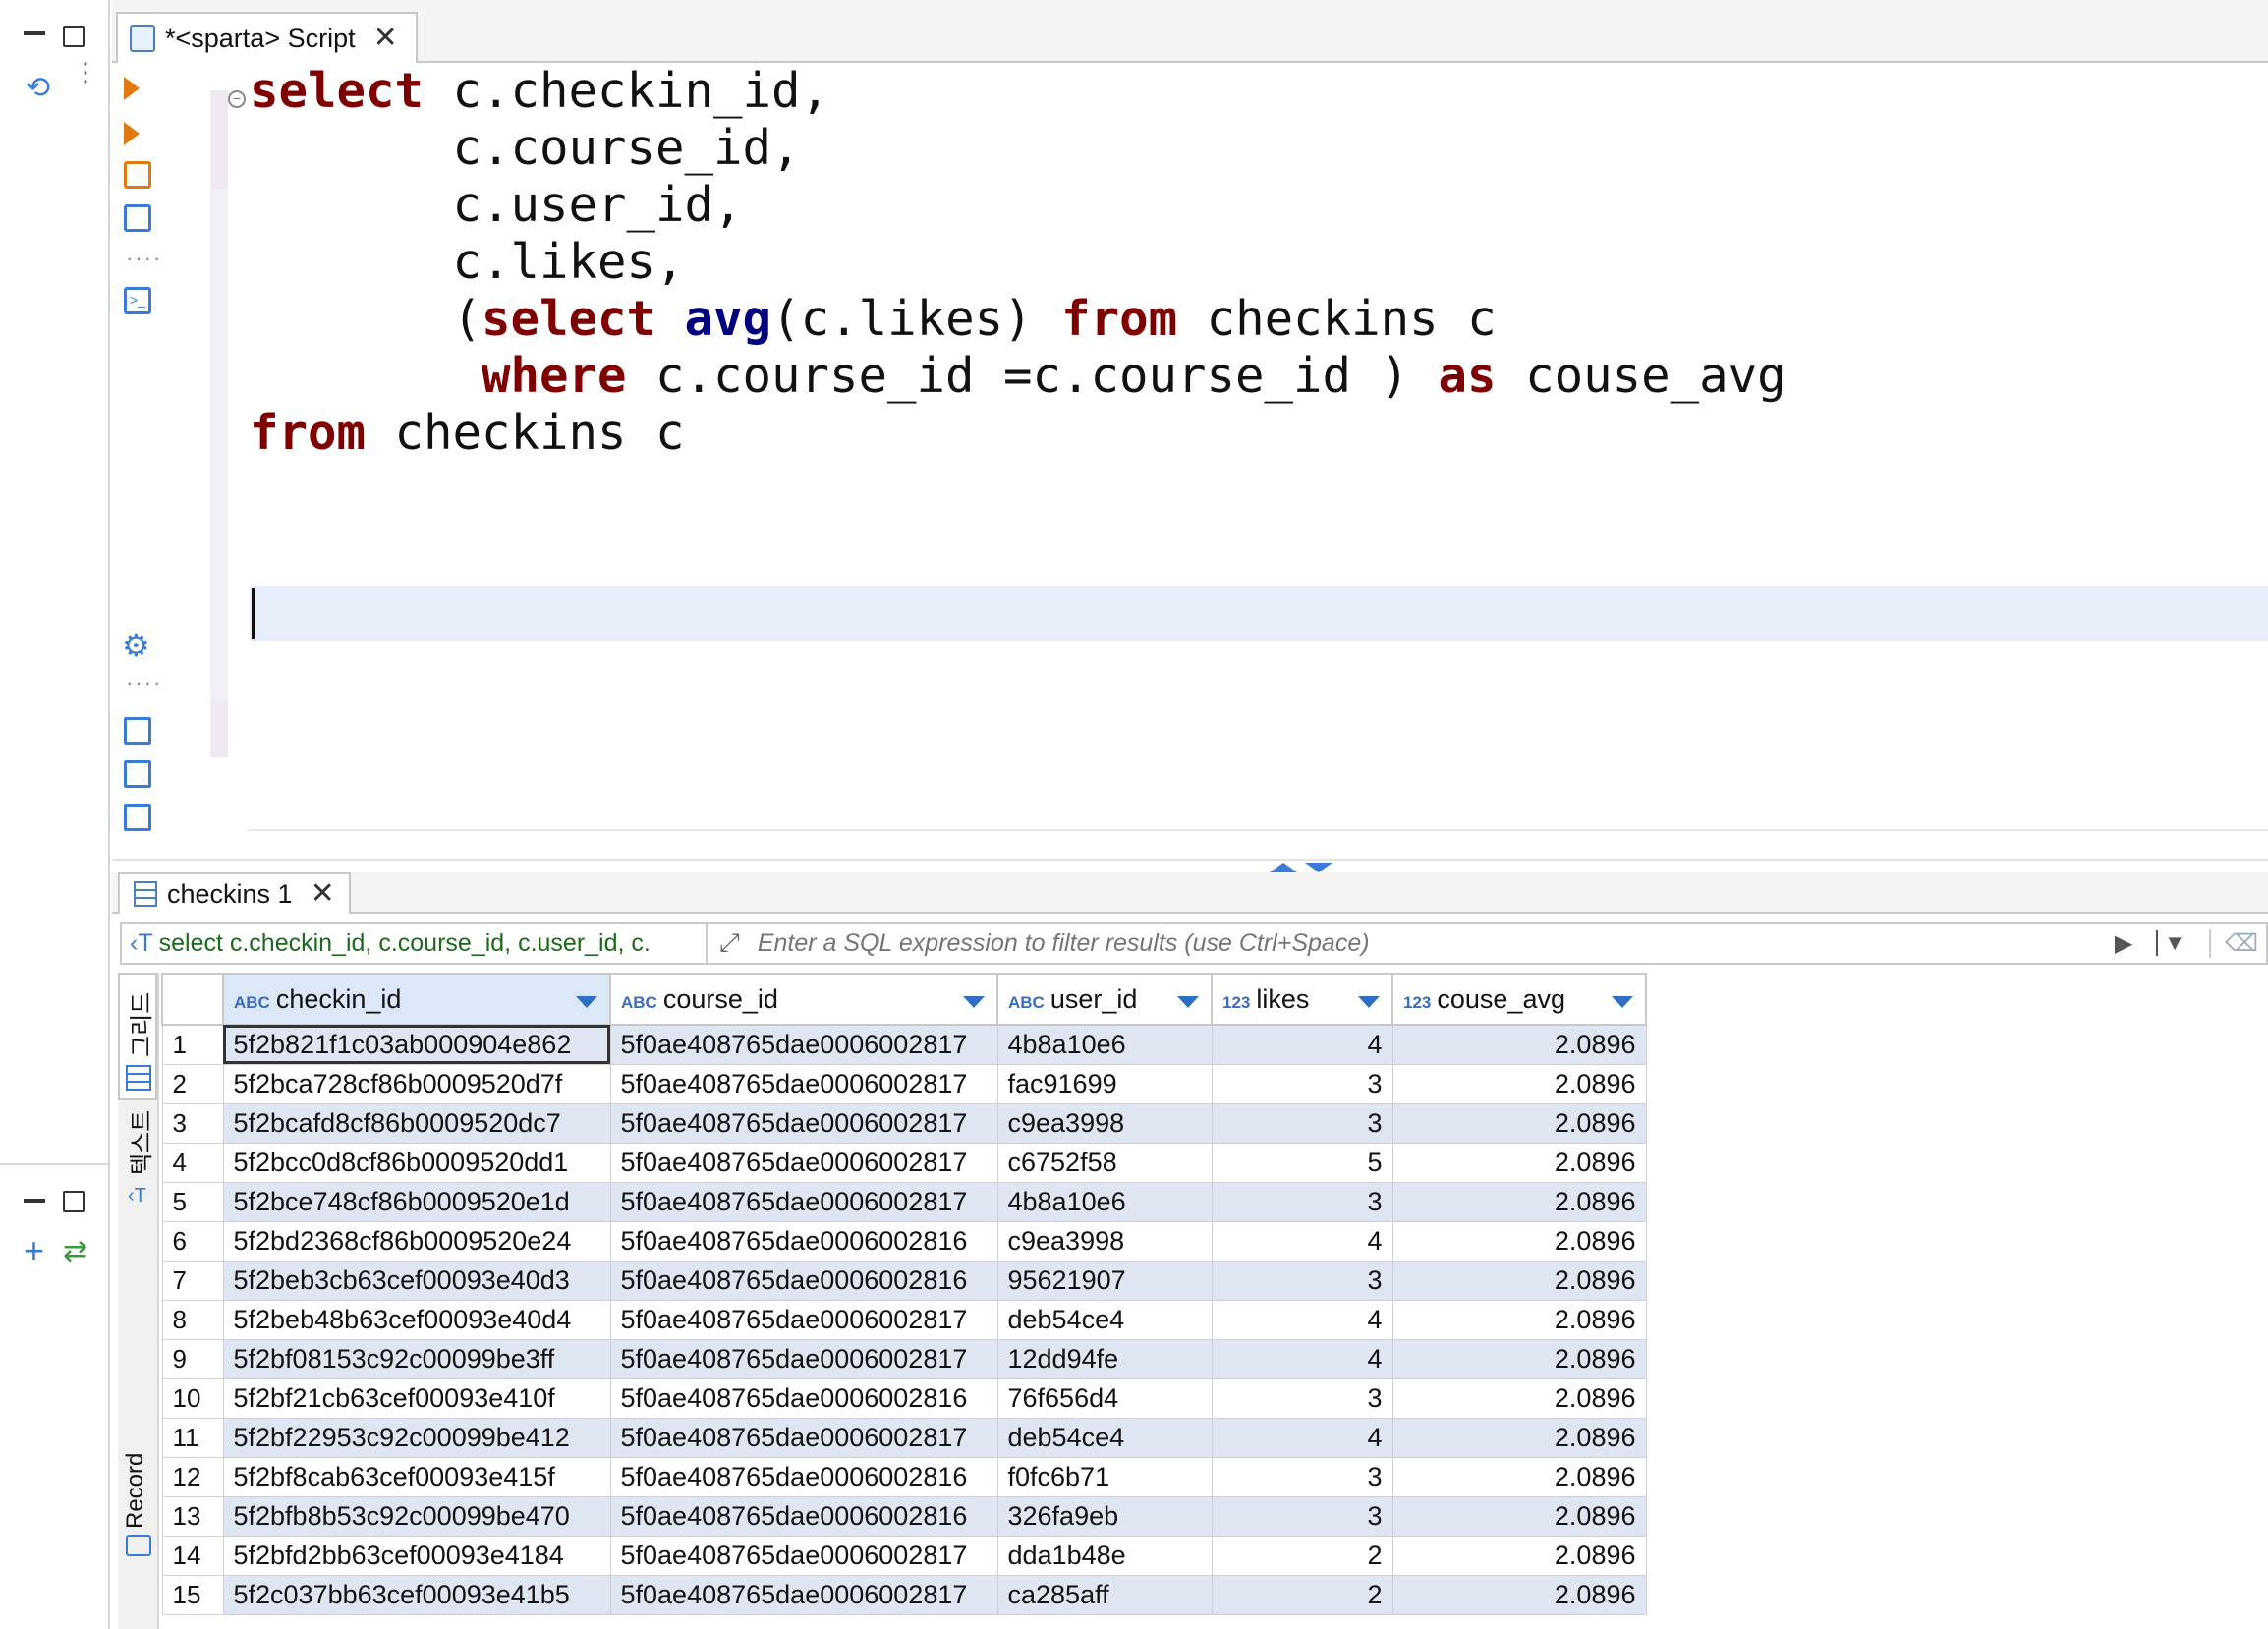 Image resolution: width=2268 pixels, height=1629 pixels. I want to click on table-cell: 95621907, so click(1105, 1280).